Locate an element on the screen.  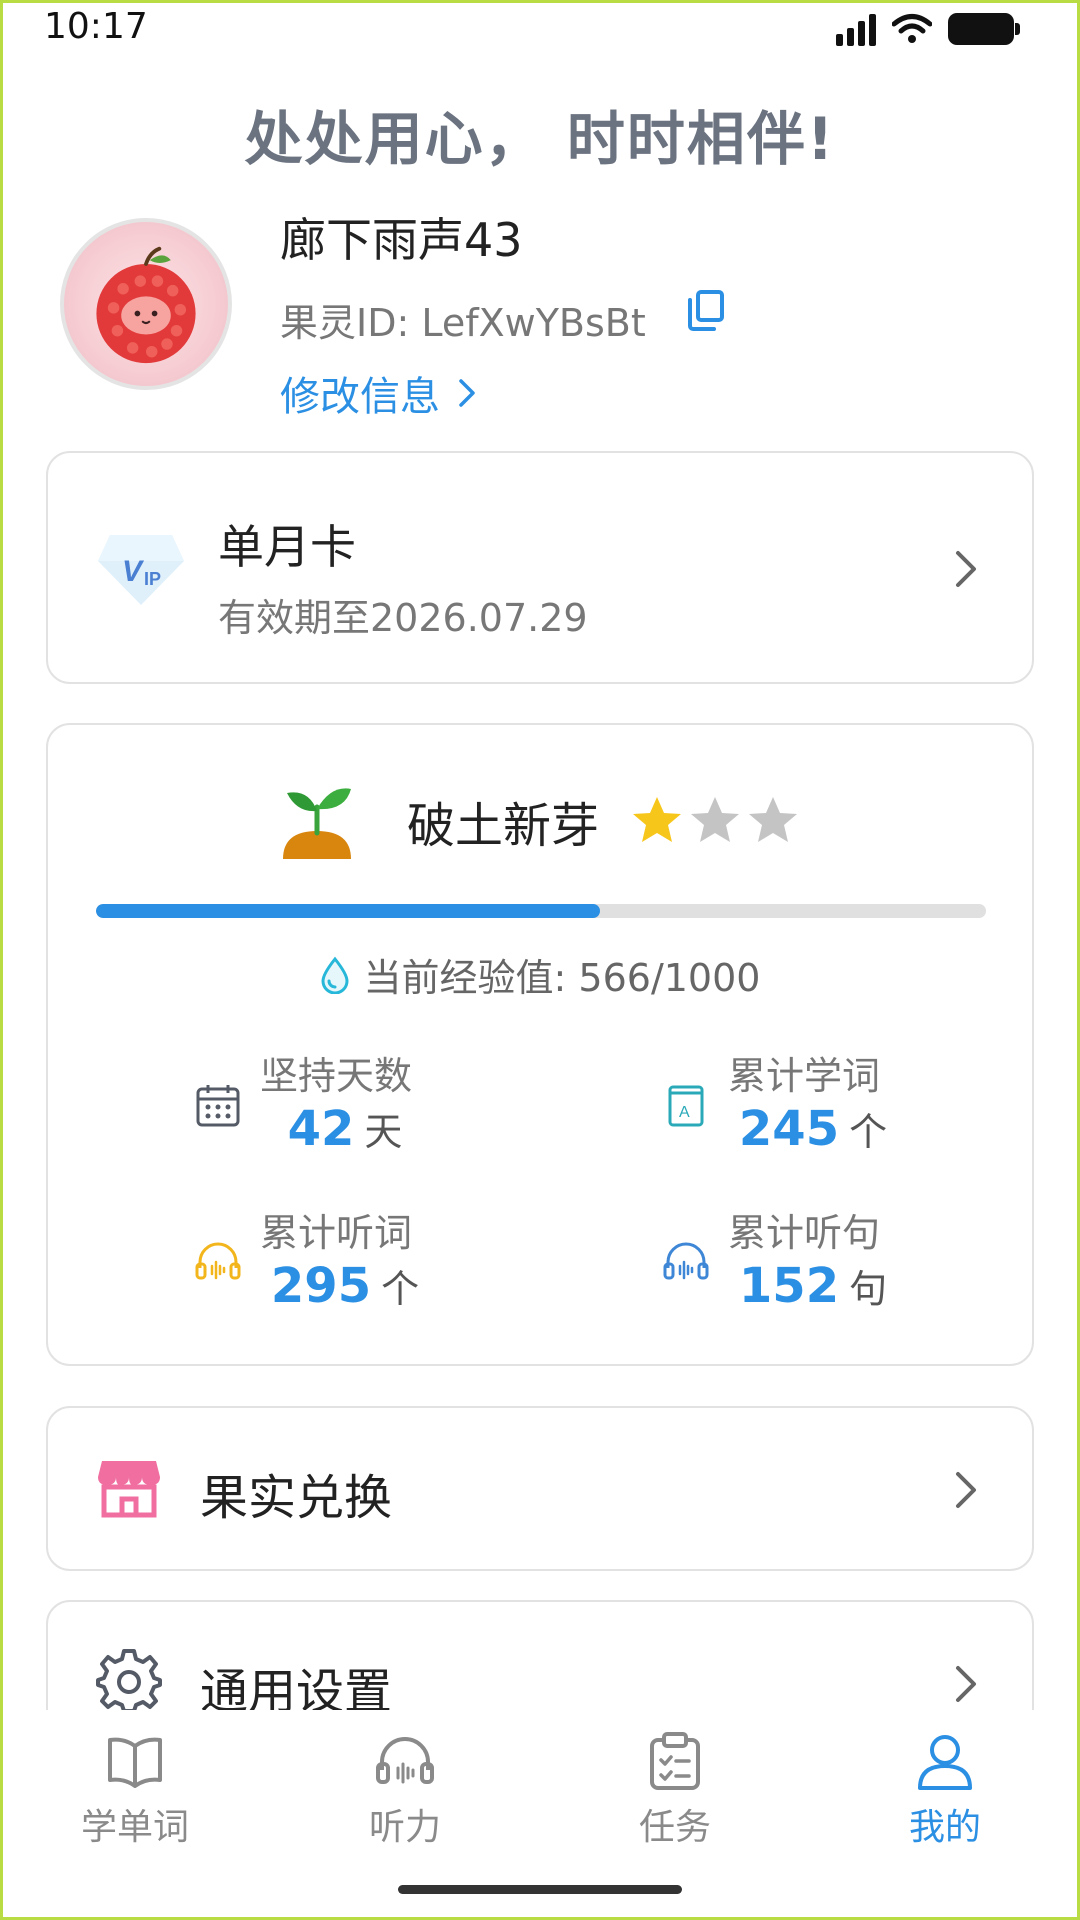
avatar is located at coordinates (146, 304).